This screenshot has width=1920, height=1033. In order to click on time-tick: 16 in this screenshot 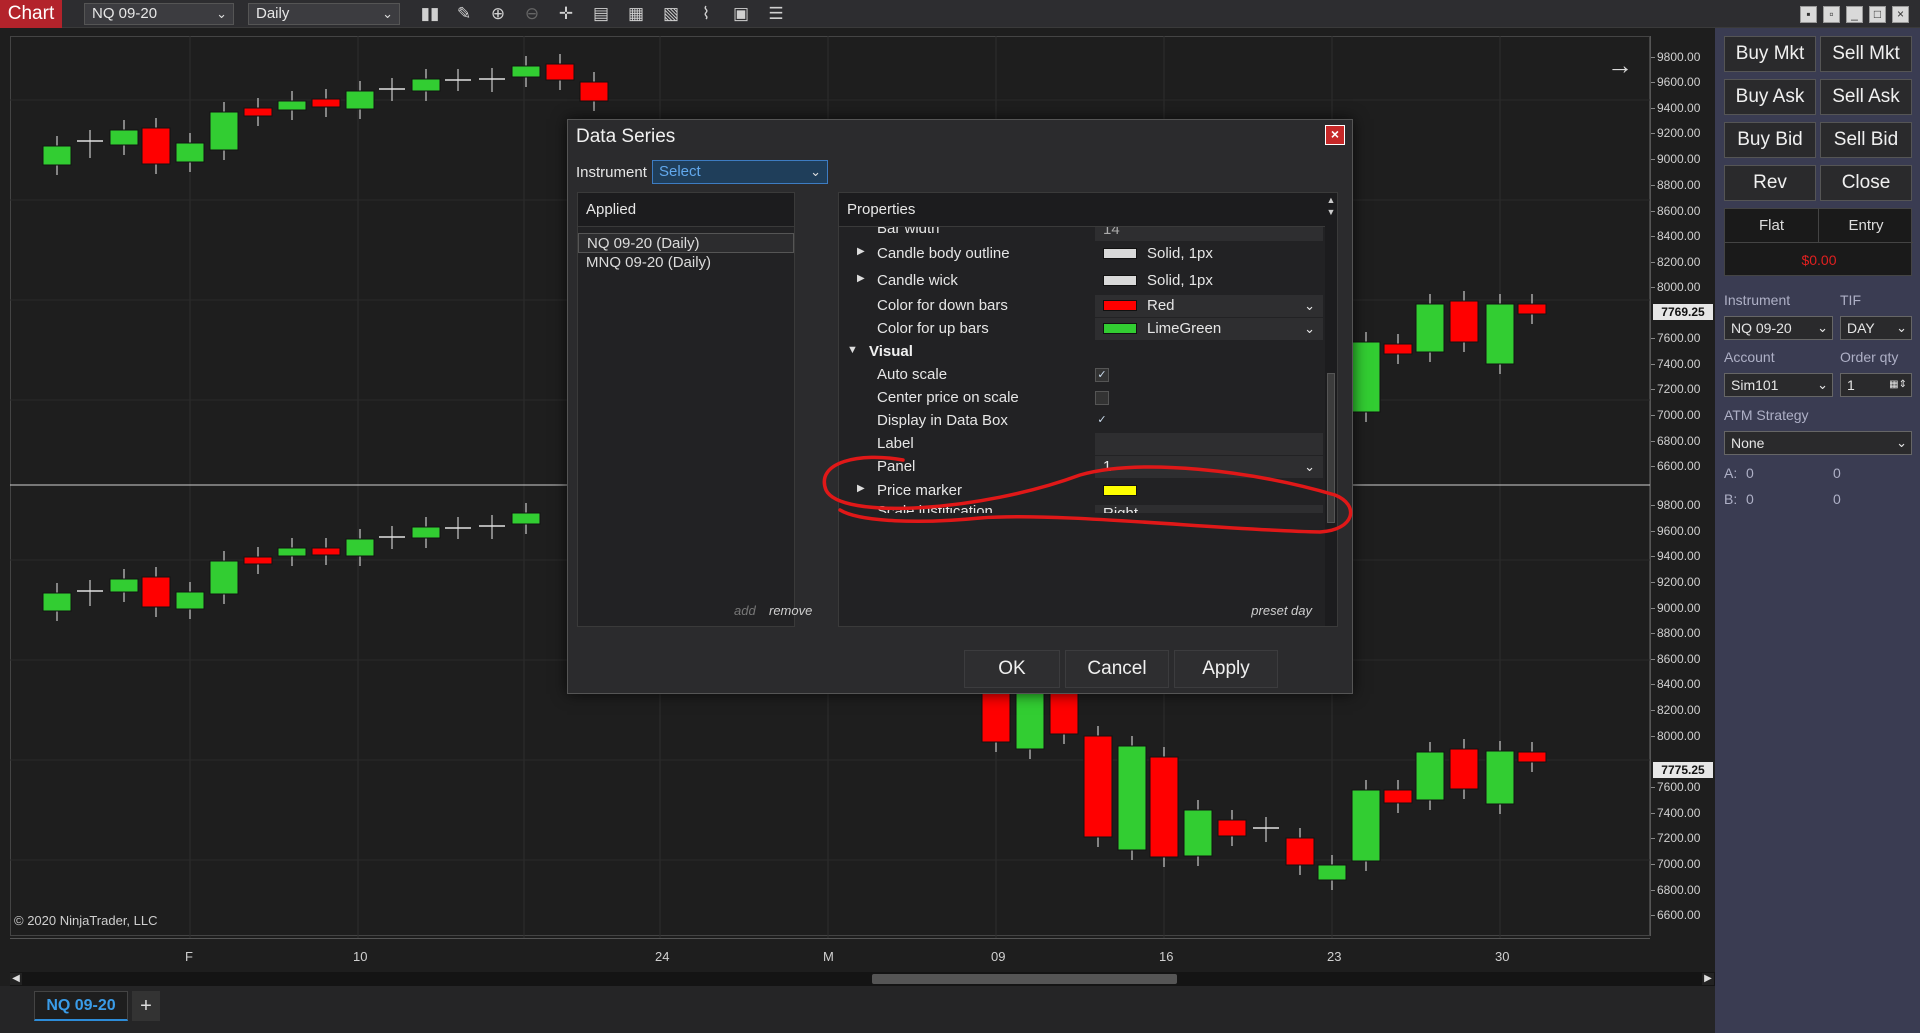, I will do `click(1166, 956)`.